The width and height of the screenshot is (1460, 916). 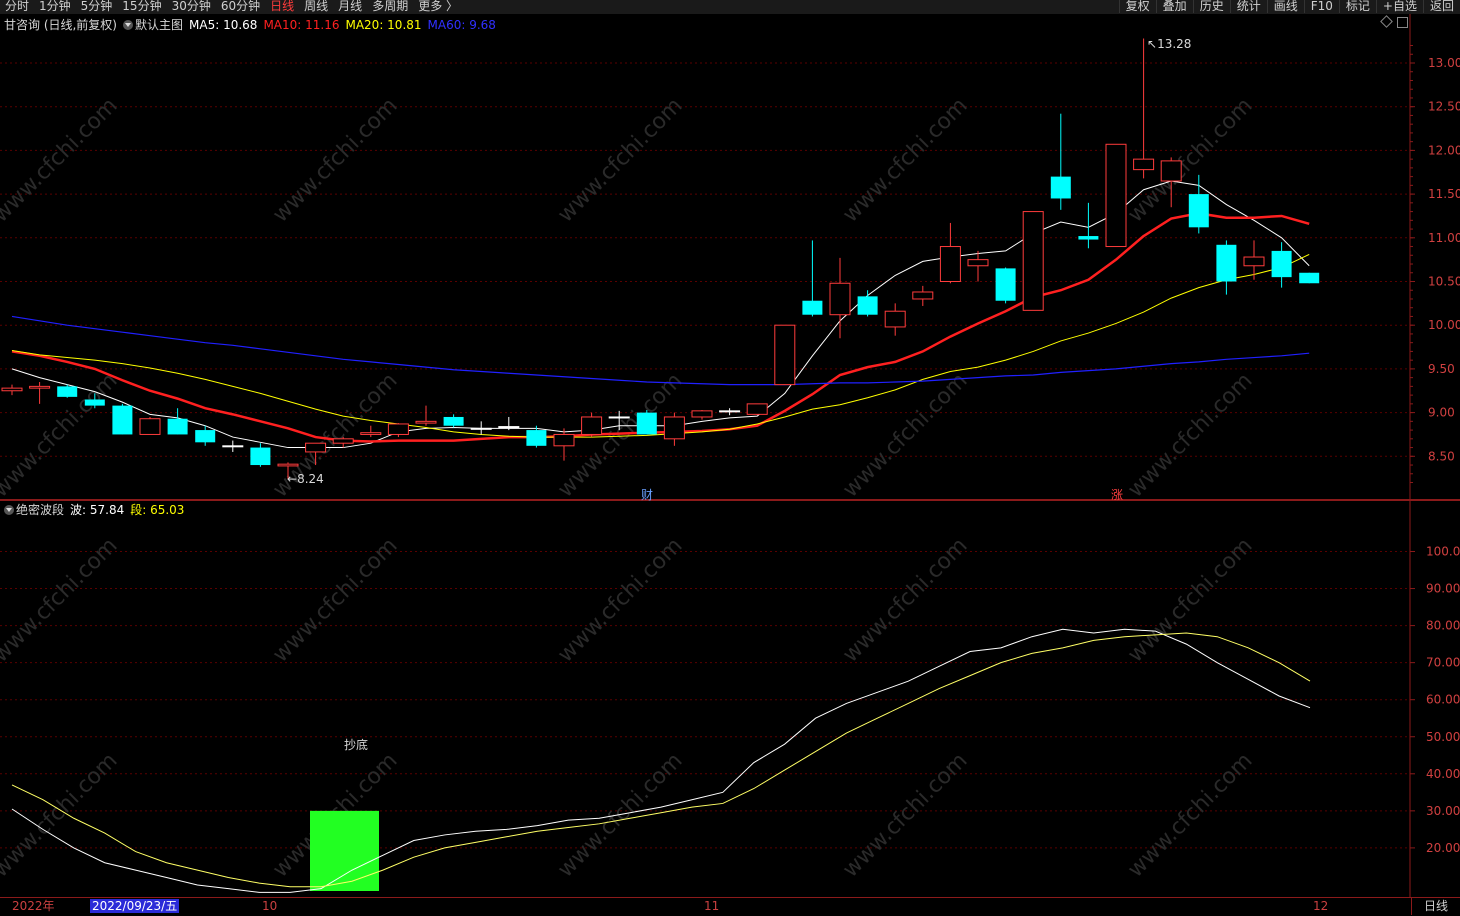 I want to click on period-tab-4: 30分钟, so click(x=191, y=6).